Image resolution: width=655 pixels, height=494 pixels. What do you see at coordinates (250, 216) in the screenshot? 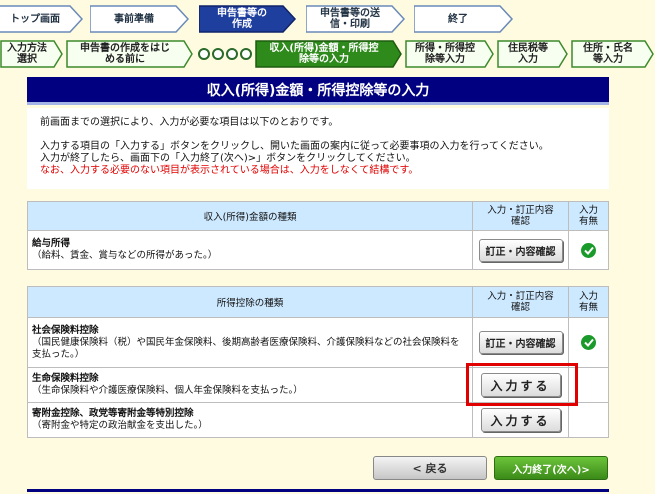
I see `header-income-type: 収入(所得)金額の種類` at bounding box center [250, 216].